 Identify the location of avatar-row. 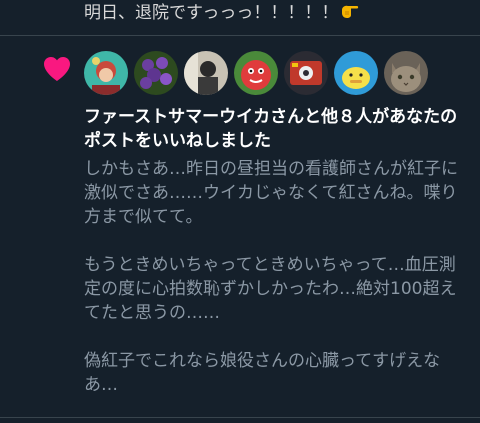
(256, 73).